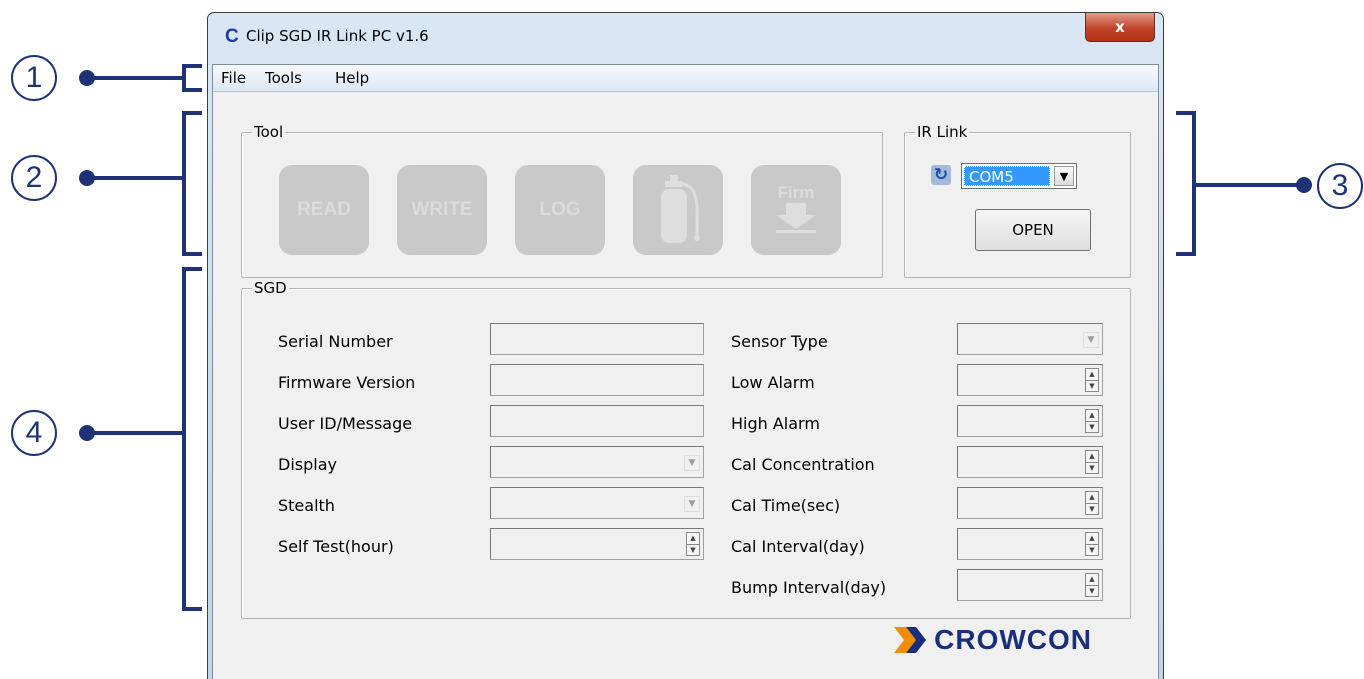 This screenshot has width=1364, height=679. Describe the element at coordinates (138, 78) in the screenshot. I see `callout-1-line` at that location.